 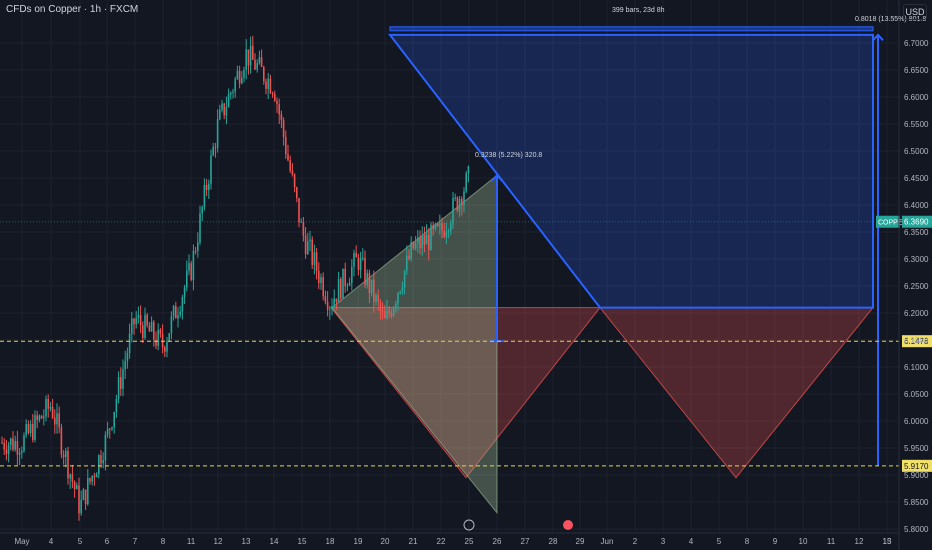 What do you see at coordinates (497, 541) in the screenshot?
I see `x-tick-label: 26` at bounding box center [497, 541].